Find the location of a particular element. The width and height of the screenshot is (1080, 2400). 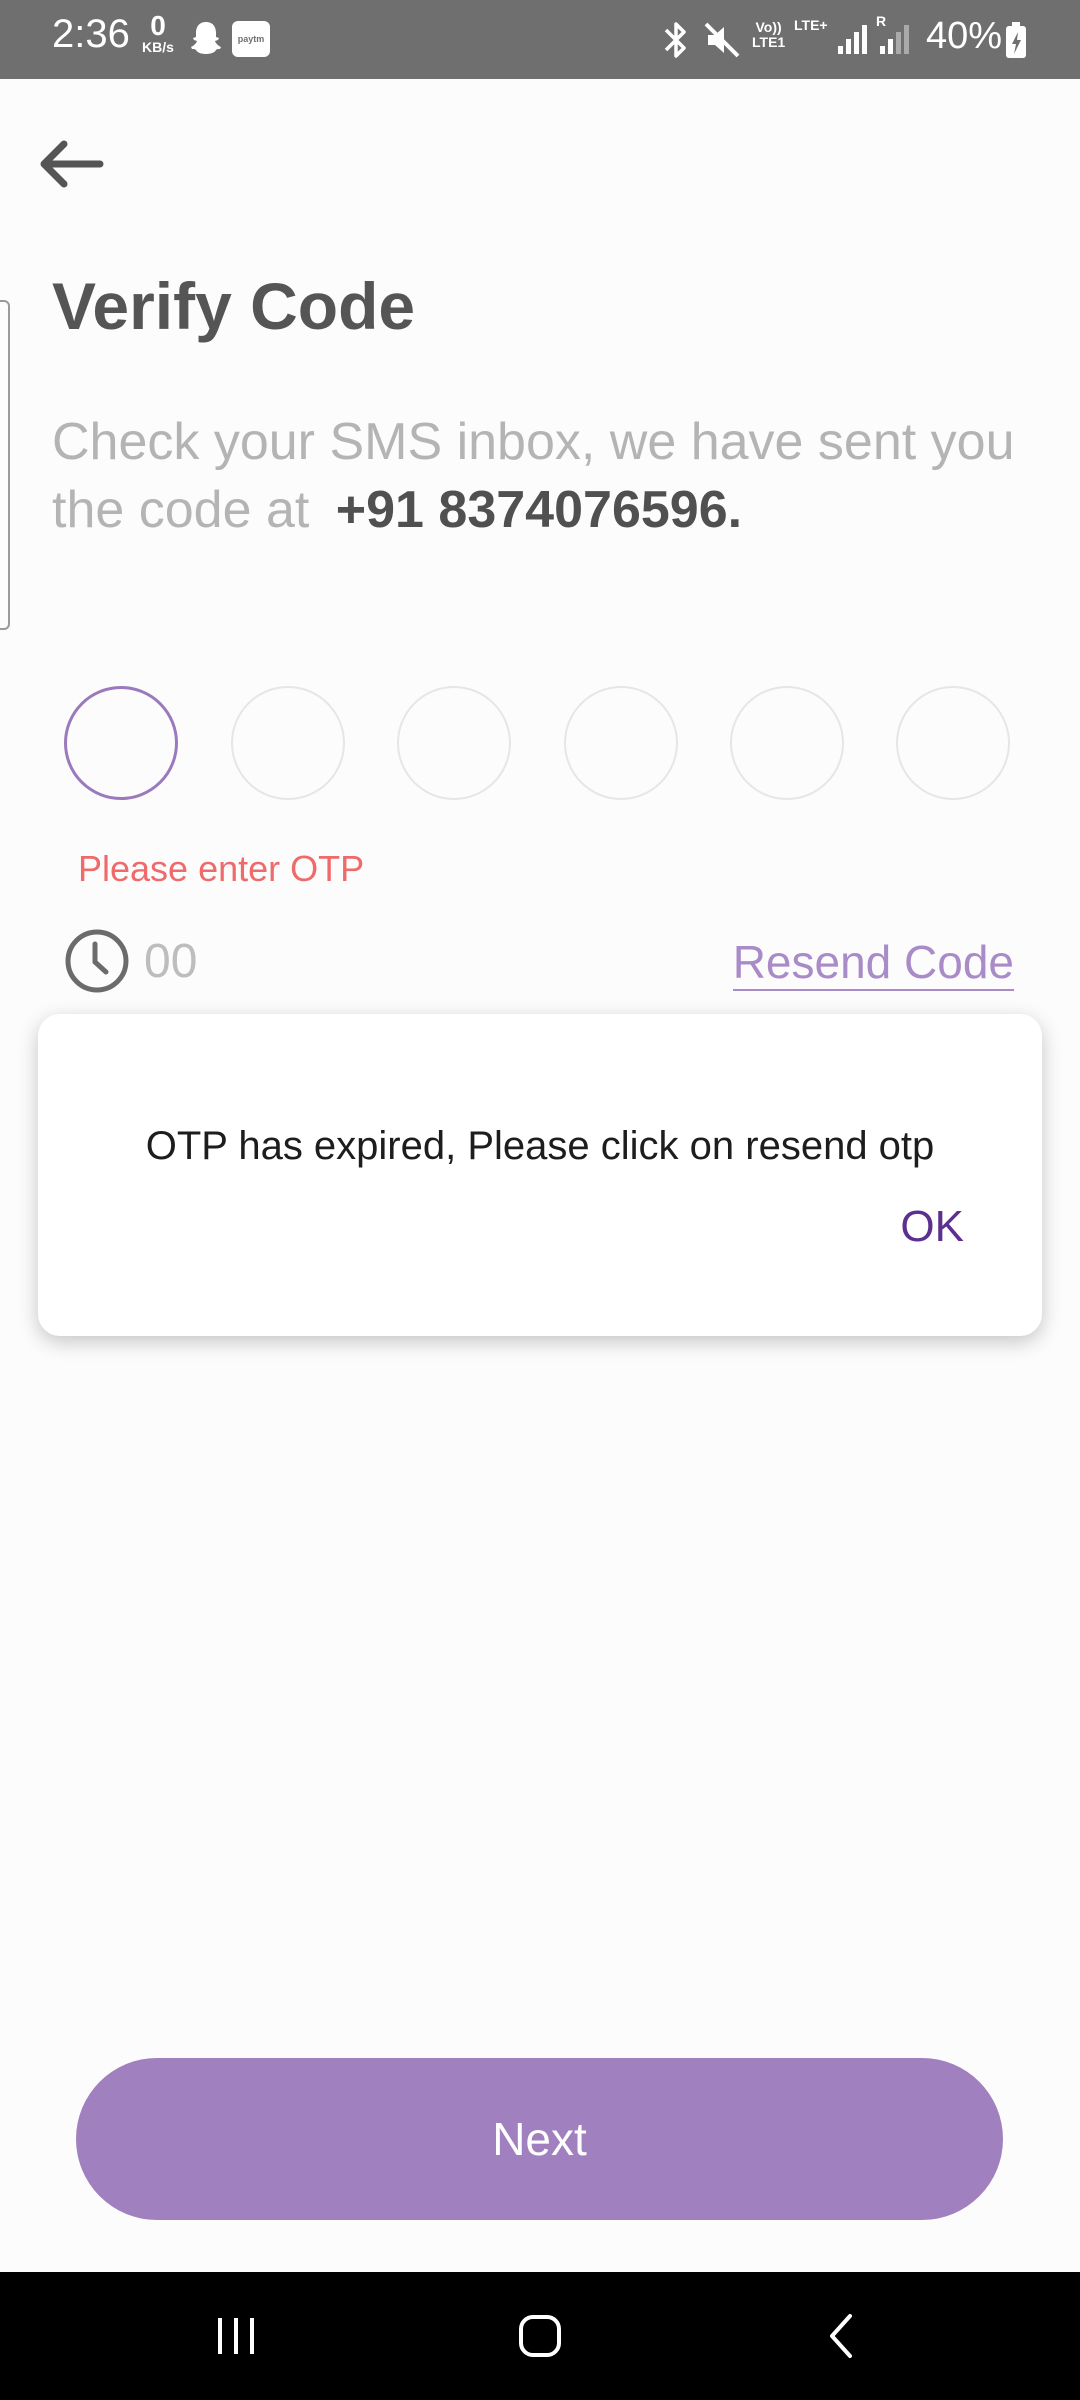

system-nav-bar is located at coordinates (540, 2336).